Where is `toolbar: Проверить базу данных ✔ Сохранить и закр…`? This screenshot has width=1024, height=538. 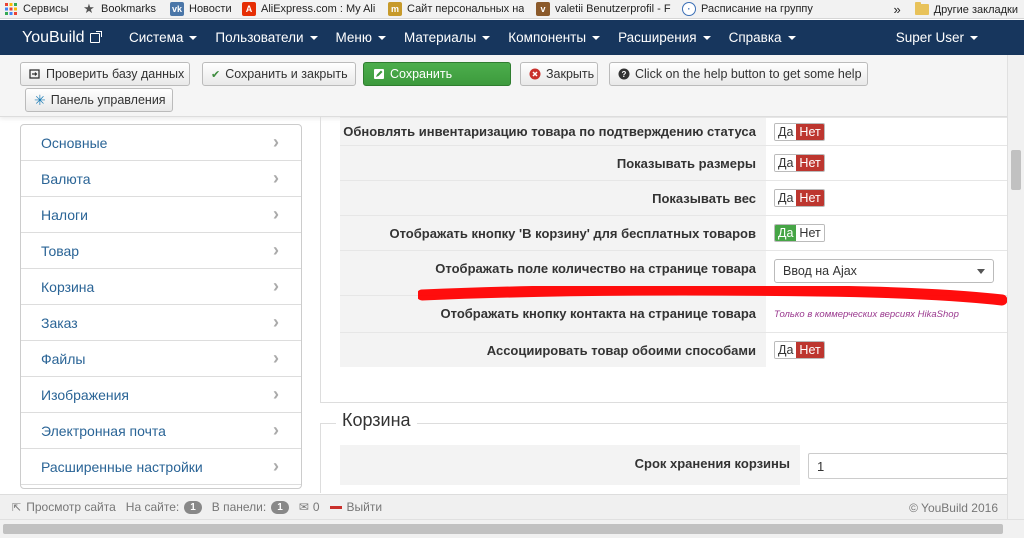
toolbar: Проверить базу данных ✔ Сохранить и закр… is located at coordinates (512, 86).